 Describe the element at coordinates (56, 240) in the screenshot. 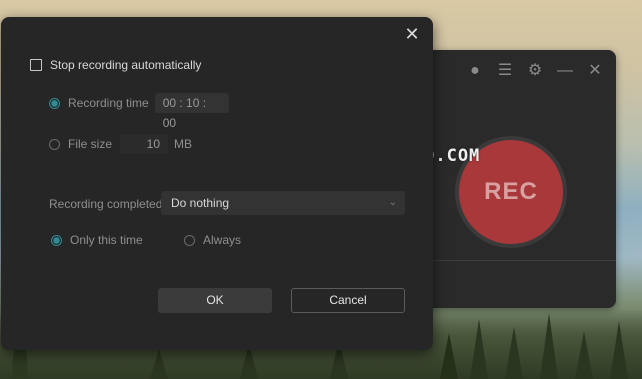

I see `only-this-time-radio` at that location.